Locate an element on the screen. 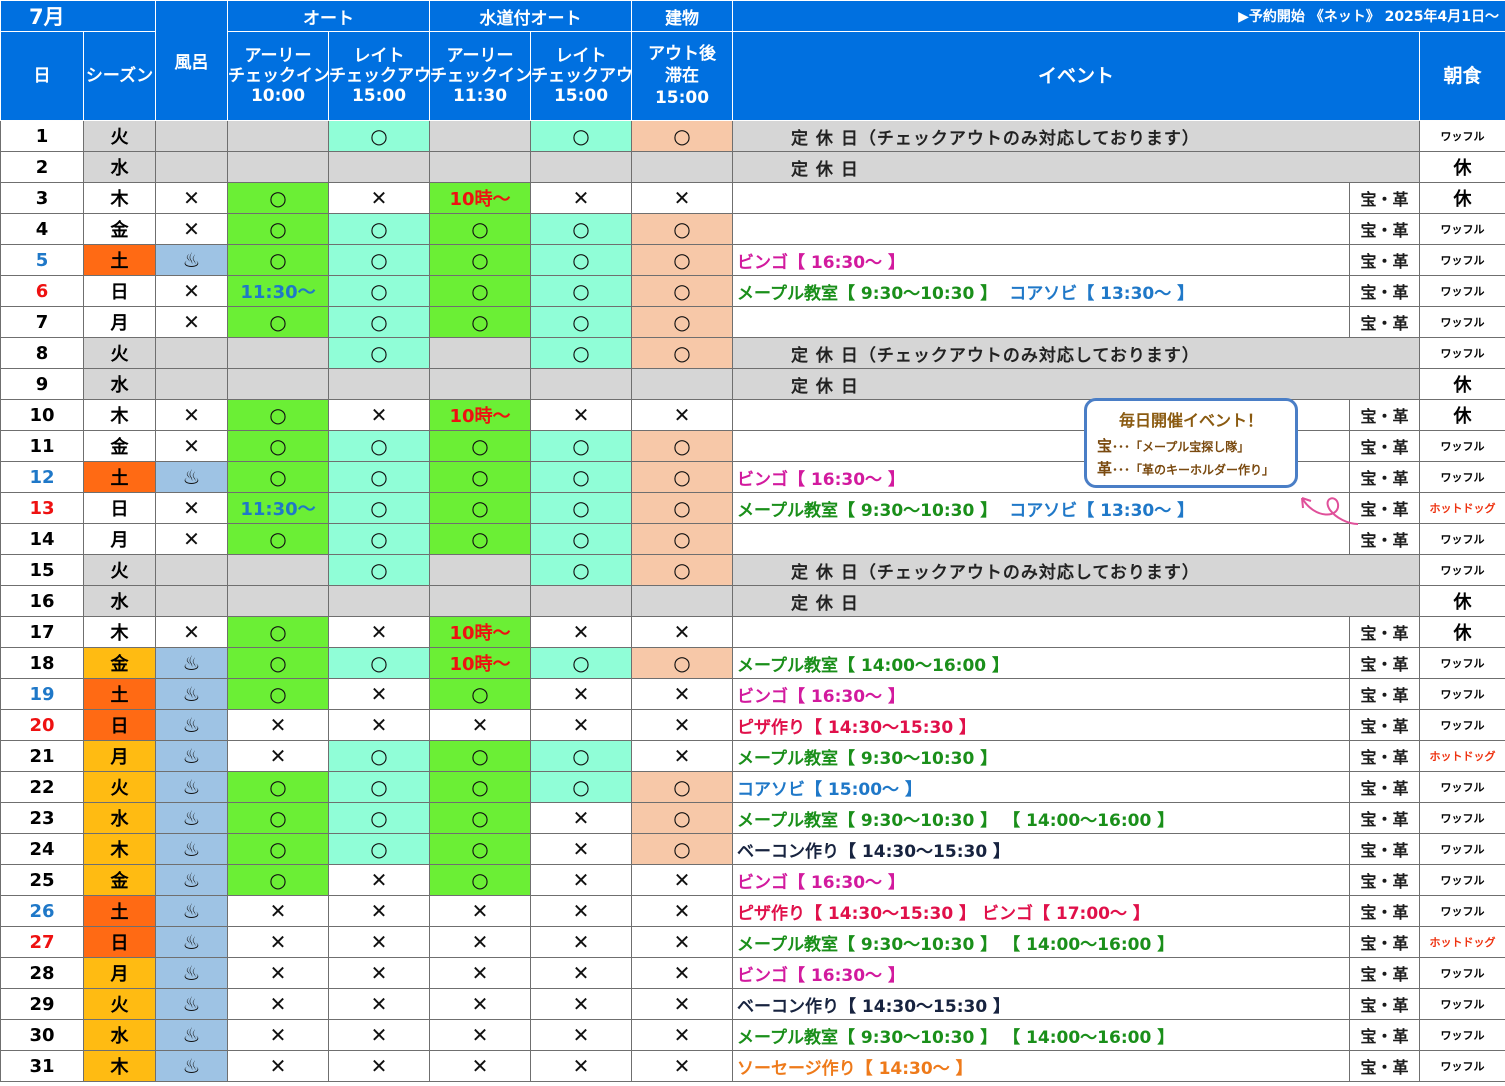 The image size is (1505, 1086). day-cell: 27 is located at coordinates (42, 942).